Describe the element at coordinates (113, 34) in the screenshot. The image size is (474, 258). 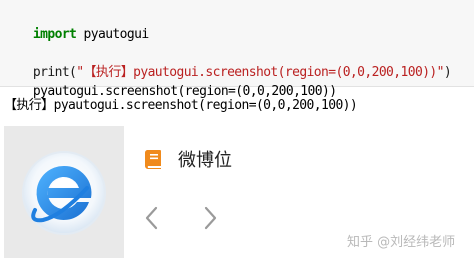
I see `module-name: pyautogui` at that location.